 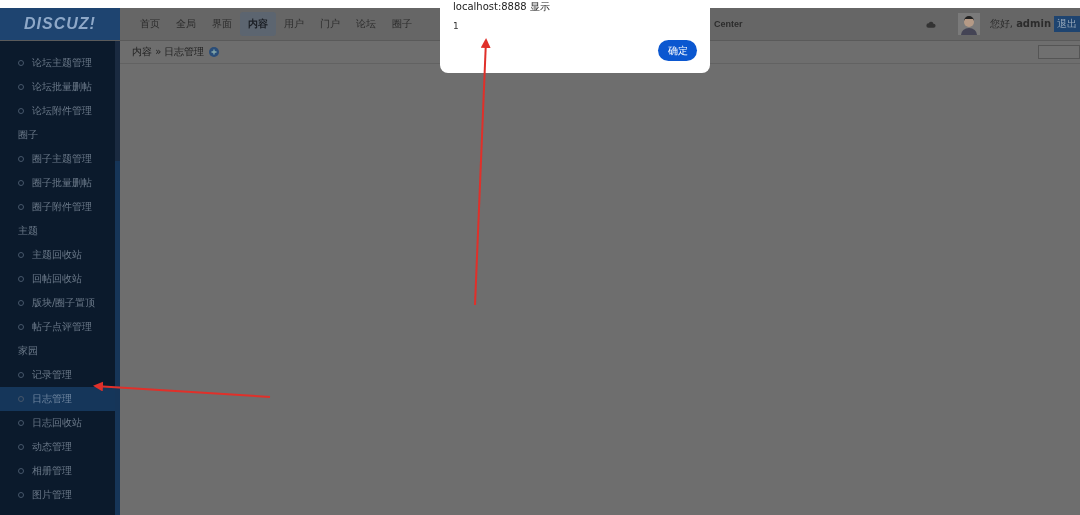 I want to click on sidebar-item: 论坛批量删帖, so click(x=57, y=87).